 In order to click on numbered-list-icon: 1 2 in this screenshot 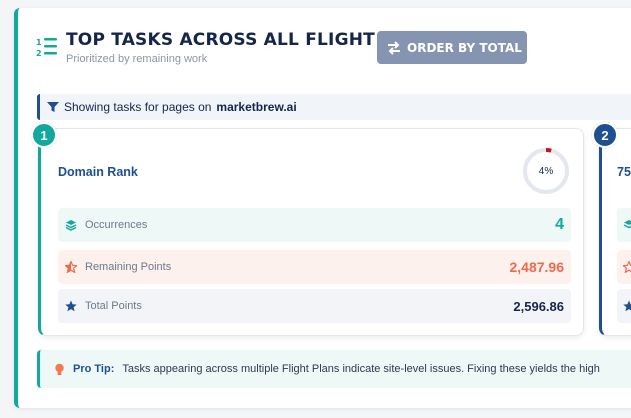, I will do `click(46, 48)`.